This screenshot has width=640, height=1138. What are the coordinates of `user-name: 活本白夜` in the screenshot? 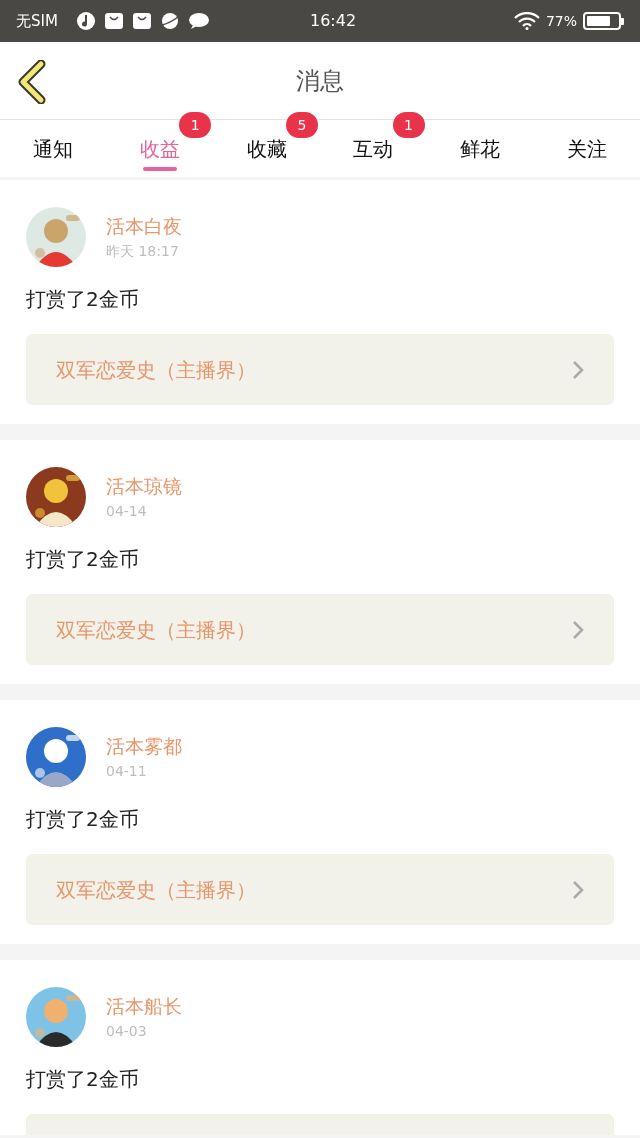 It's located at (144, 226).